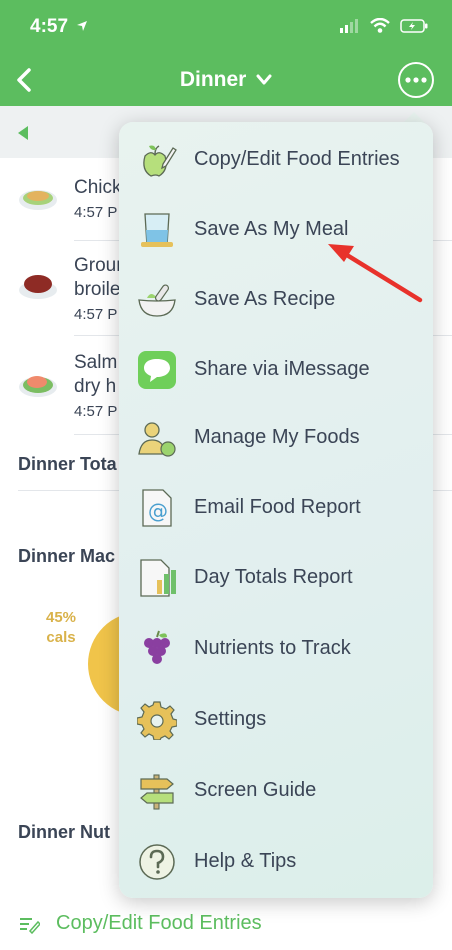 Image resolution: width=452 pixels, height=950 pixels. Describe the element at coordinates (157, 862) in the screenshot. I see `question-icon` at that location.